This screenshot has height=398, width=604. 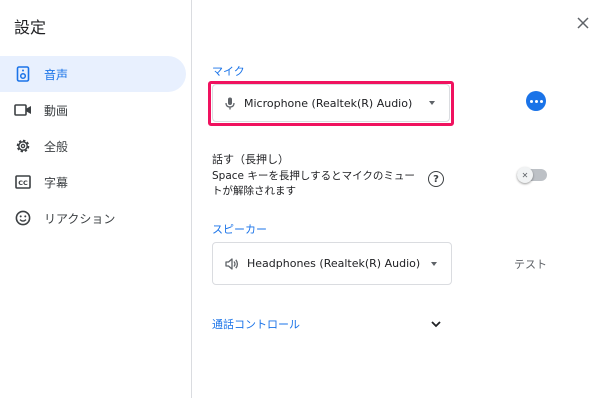 What do you see at coordinates (436, 323) in the screenshot?
I see `expand-chevron-icon` at bounding box center [436, 323].